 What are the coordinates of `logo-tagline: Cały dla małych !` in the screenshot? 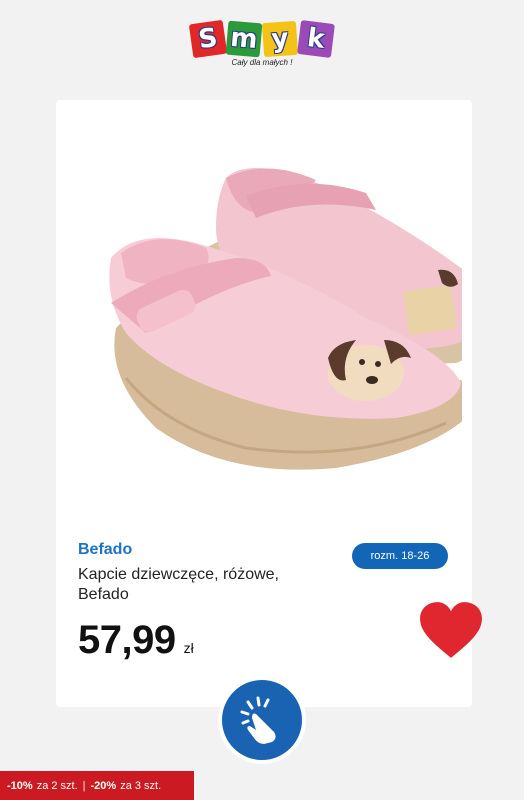 It's located at (262, 62).